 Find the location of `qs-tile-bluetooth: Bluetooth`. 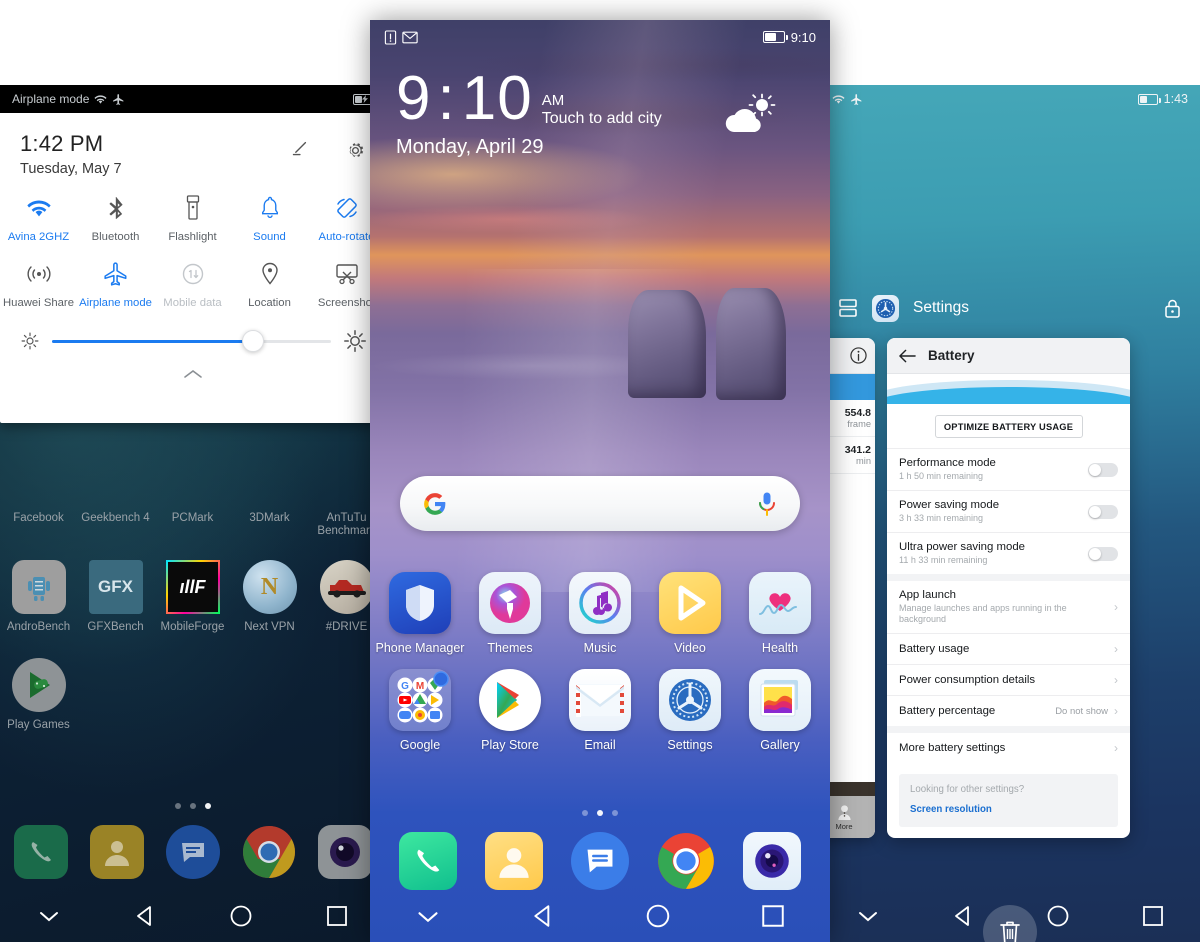

qs-tile-bluetooth: Bluetooth is located at coordinates (115, 217).